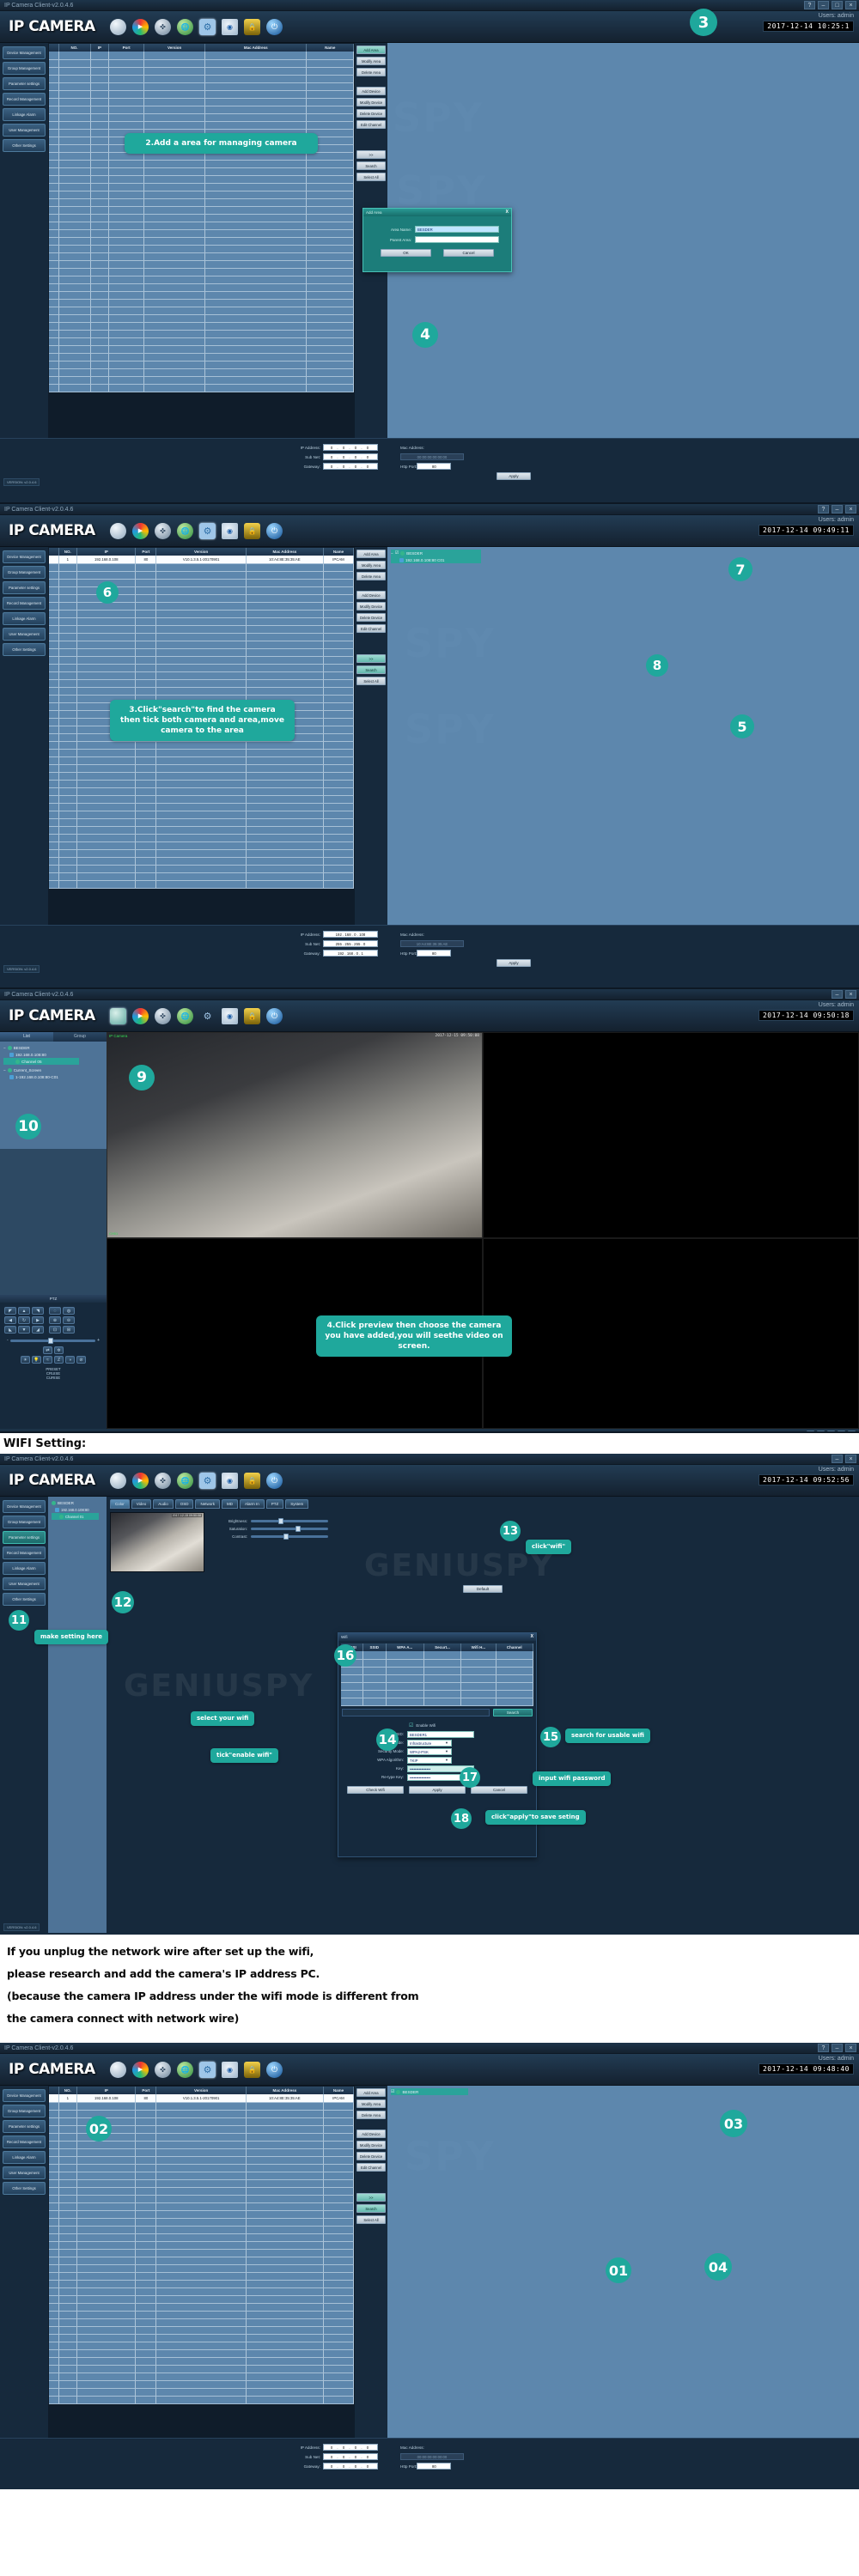 The image size is (859, 2576). What do you see at coordinates (371, 91) in the screenshot?
I see `add-device-button: Add Device` at bounding box center [371, 91].